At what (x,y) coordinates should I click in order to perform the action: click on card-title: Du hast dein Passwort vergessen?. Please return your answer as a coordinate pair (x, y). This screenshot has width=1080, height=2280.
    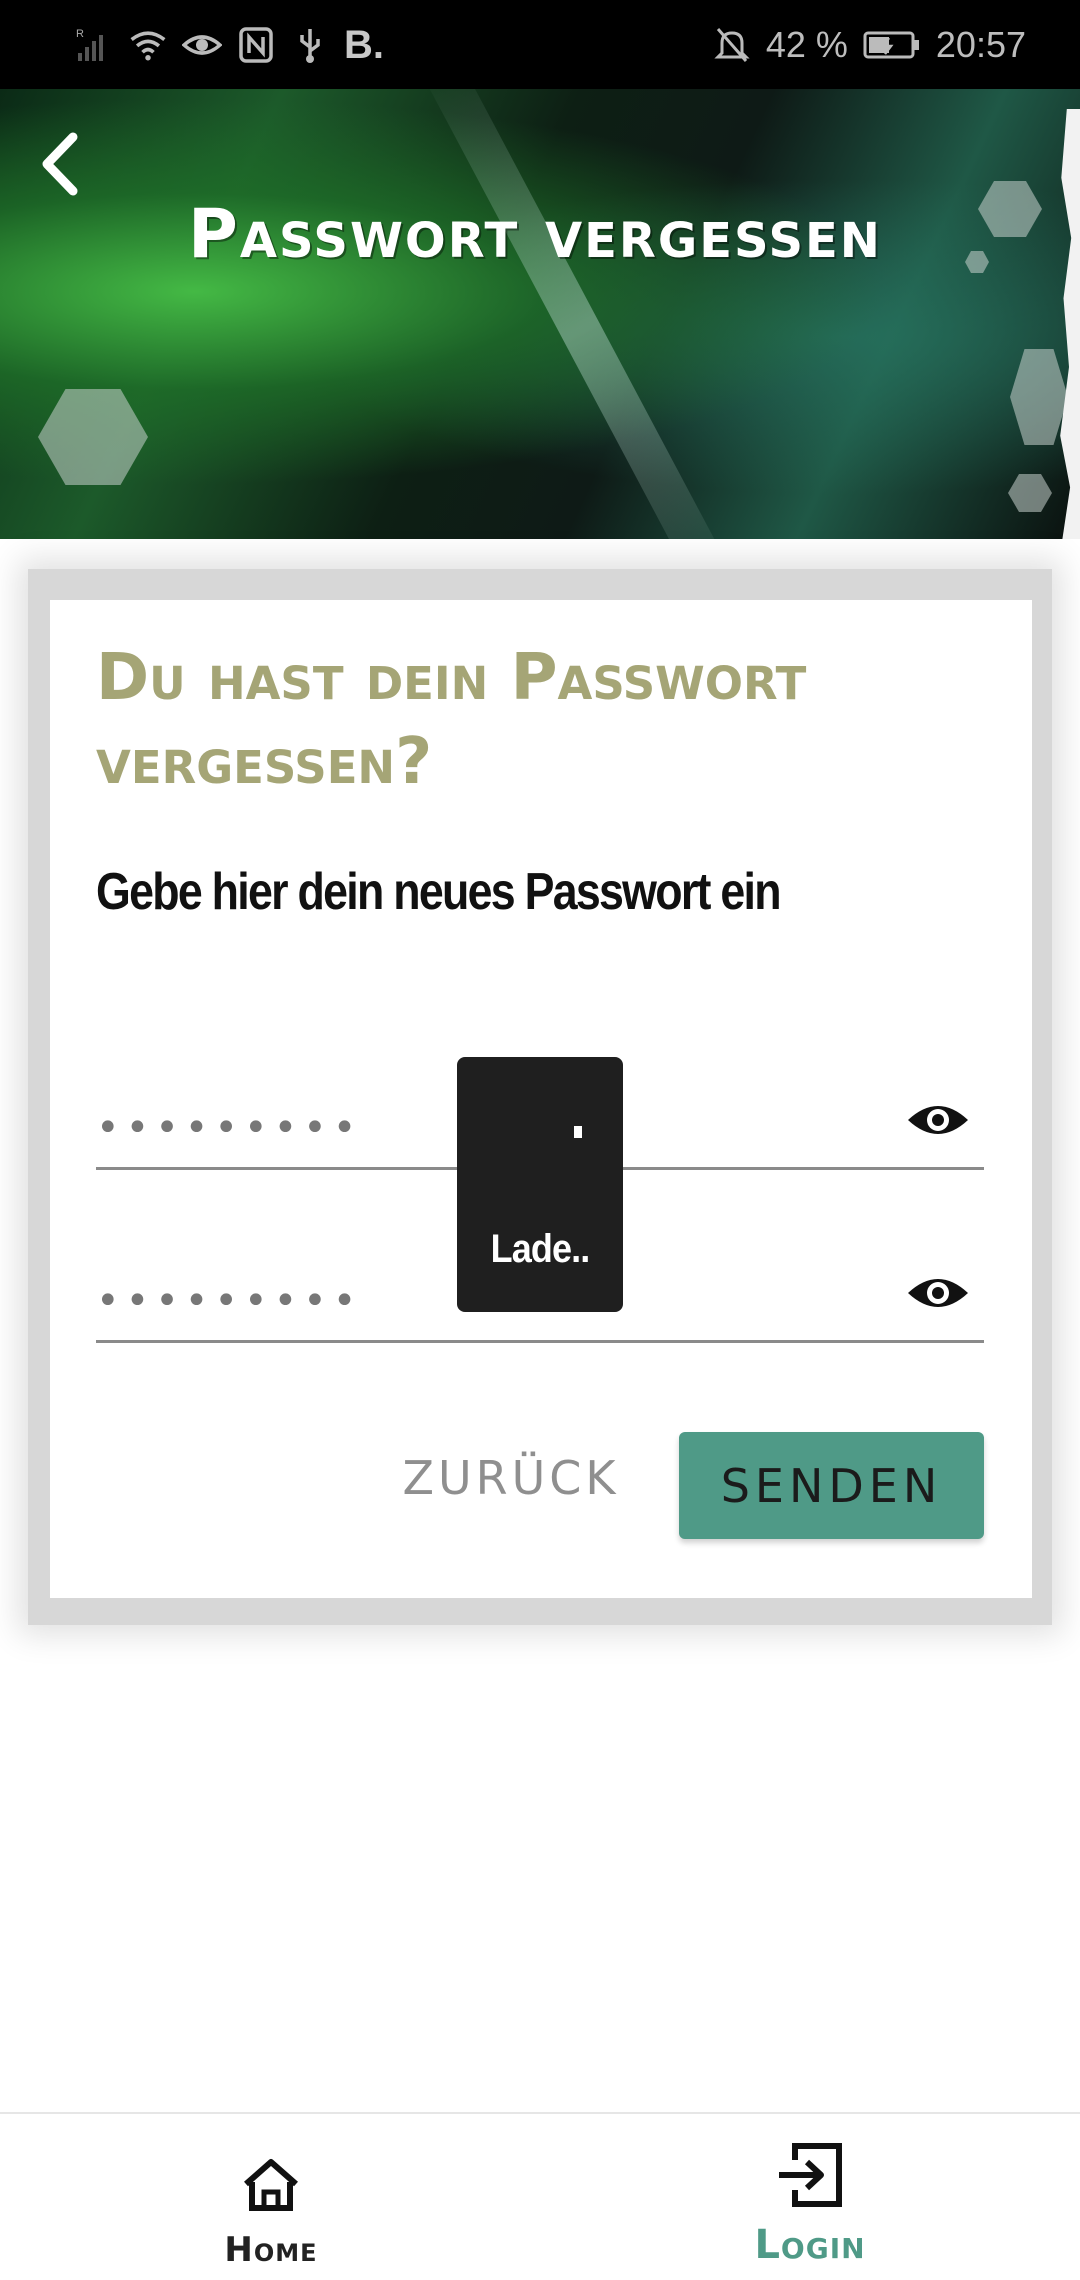
    Looking at the image, I should click on (451, 720).